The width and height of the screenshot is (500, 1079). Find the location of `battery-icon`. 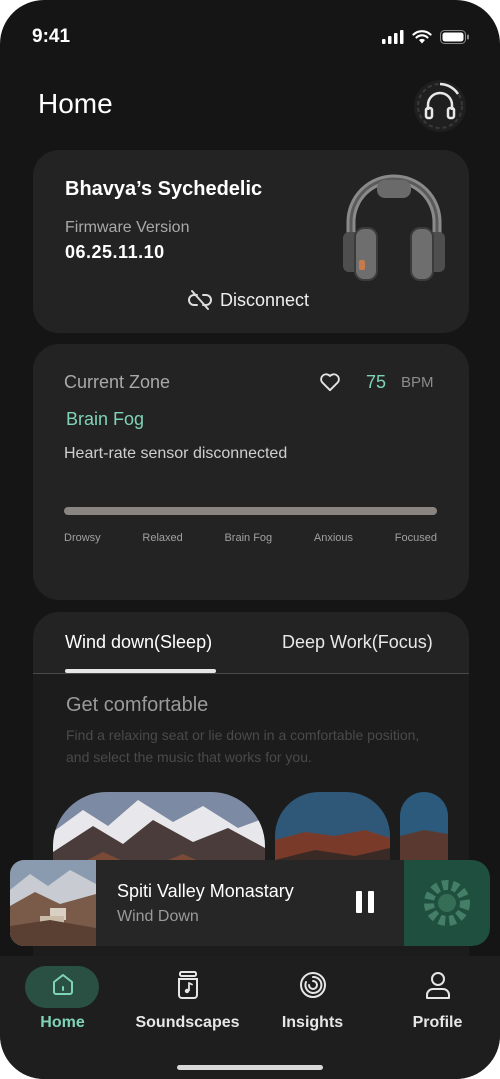

battery-icon is located at coordinates (454, 37).